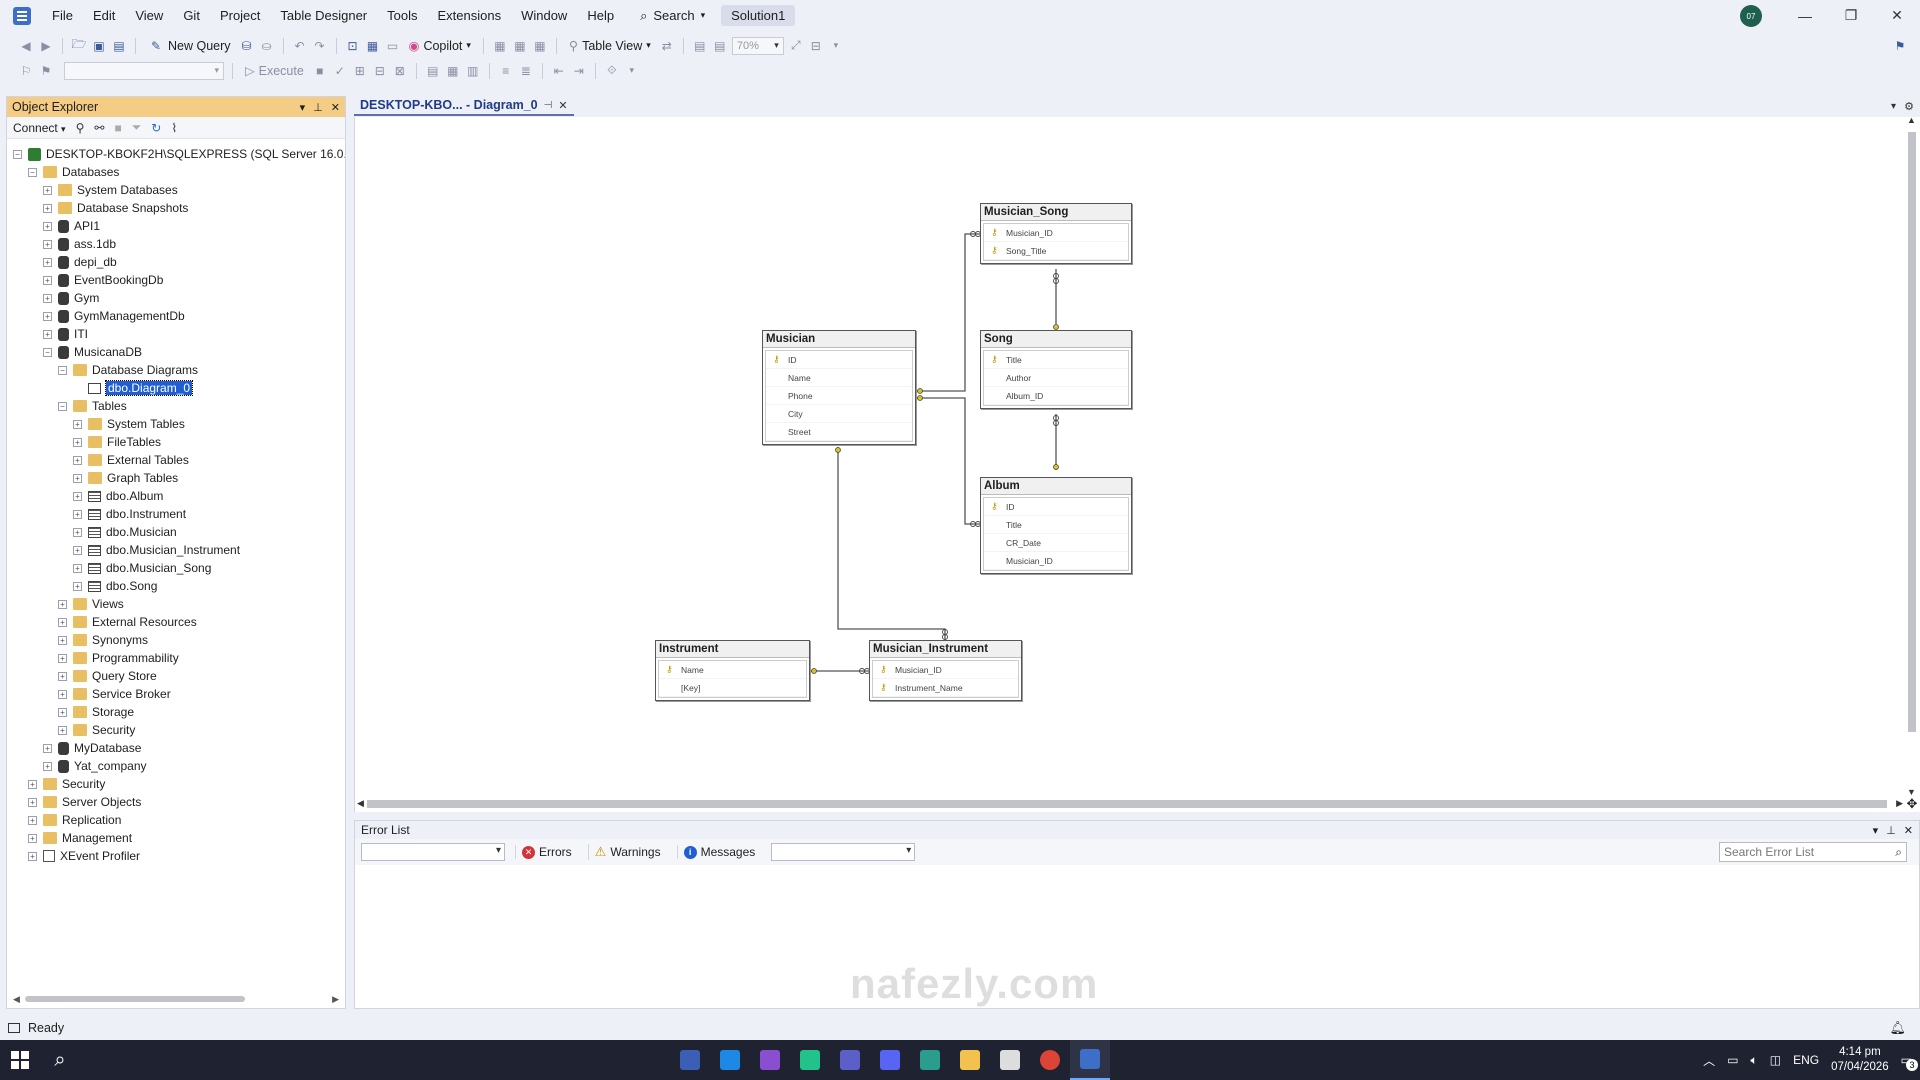  I want to click on battery-icon: ▭, so click(1732, 1060).